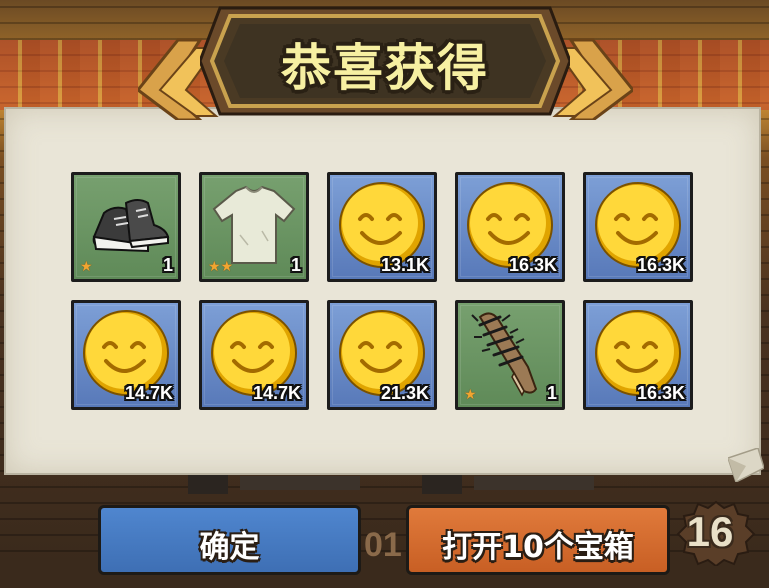  What do you see at coordinates (746, 465) in the screenshot?
I see `page-curl-icon` at bounding box center [746, 465].